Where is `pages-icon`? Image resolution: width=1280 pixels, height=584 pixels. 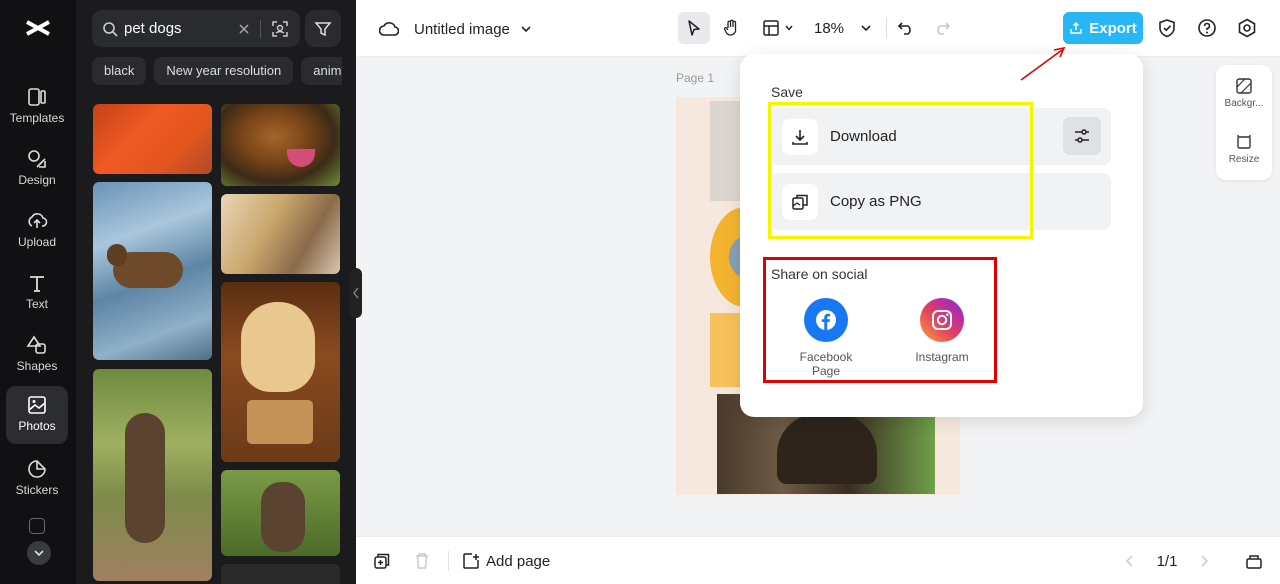
pages-icon is located at coordinates (1254, 562).